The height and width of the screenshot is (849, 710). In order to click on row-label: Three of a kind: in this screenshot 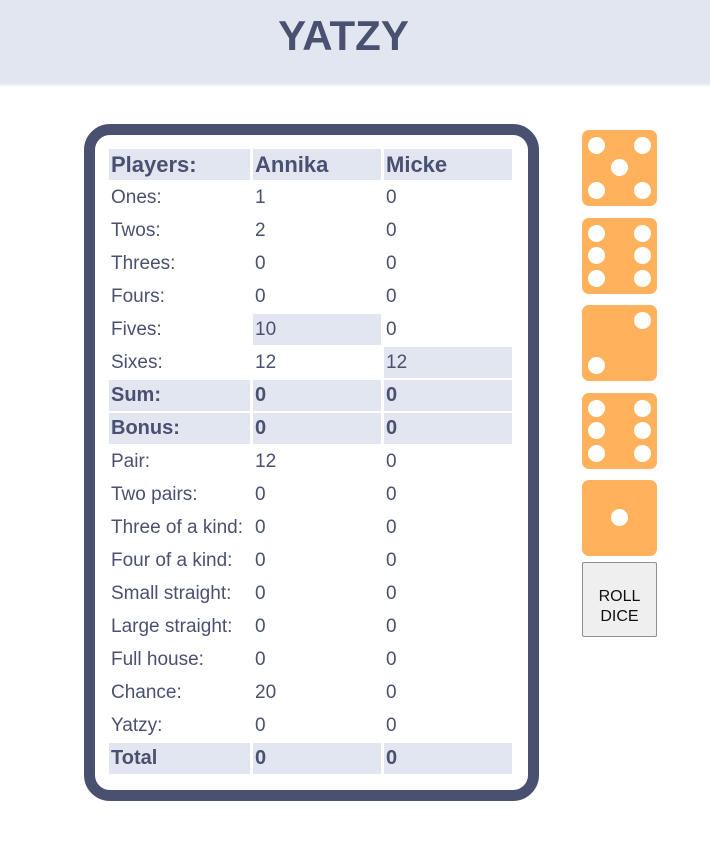, I will do `click(177, 527)`.